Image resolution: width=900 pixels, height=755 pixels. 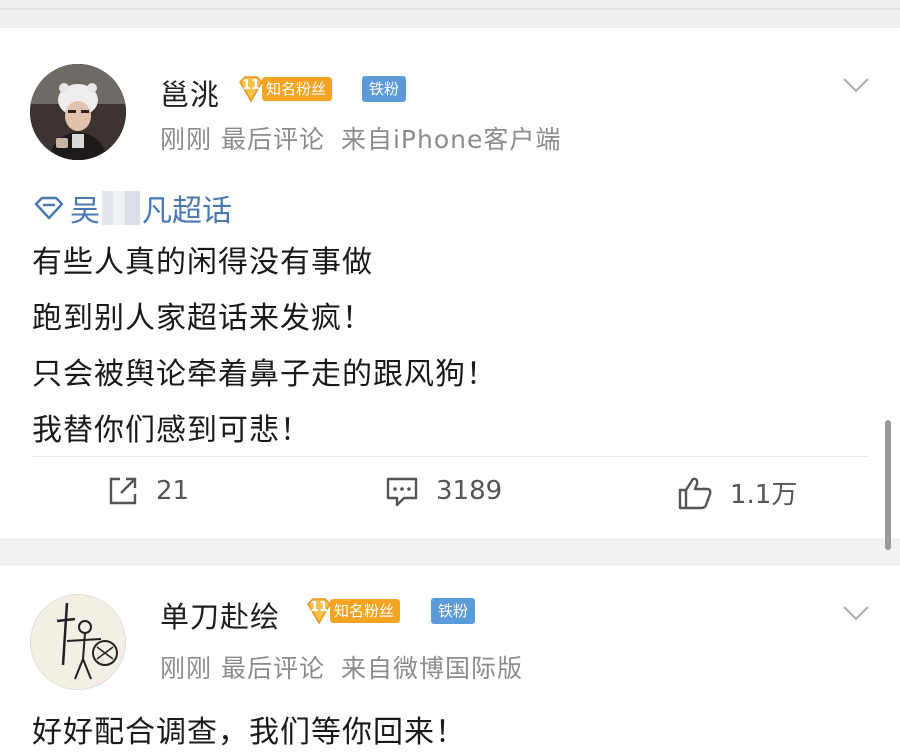 What do you see at coordinates (695, 493) in the screenshot?
I see `thumbs-up-icon` at bounding box center [695, 493].